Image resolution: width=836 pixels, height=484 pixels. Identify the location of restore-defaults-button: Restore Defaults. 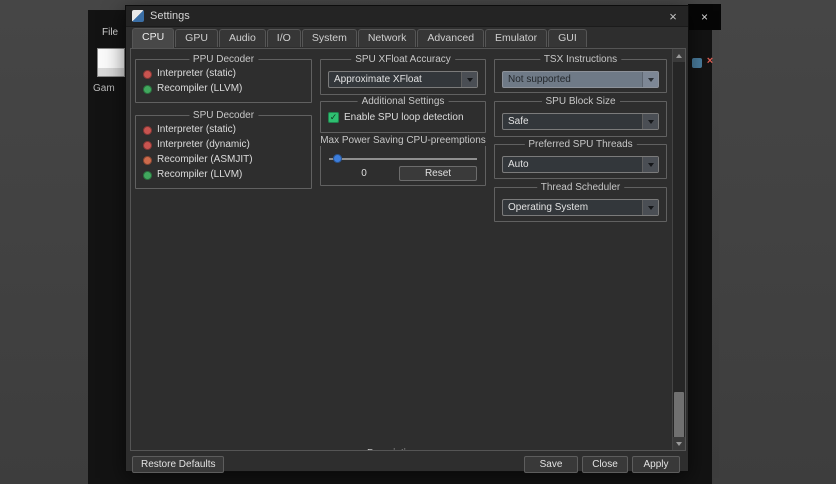
(178, 464).